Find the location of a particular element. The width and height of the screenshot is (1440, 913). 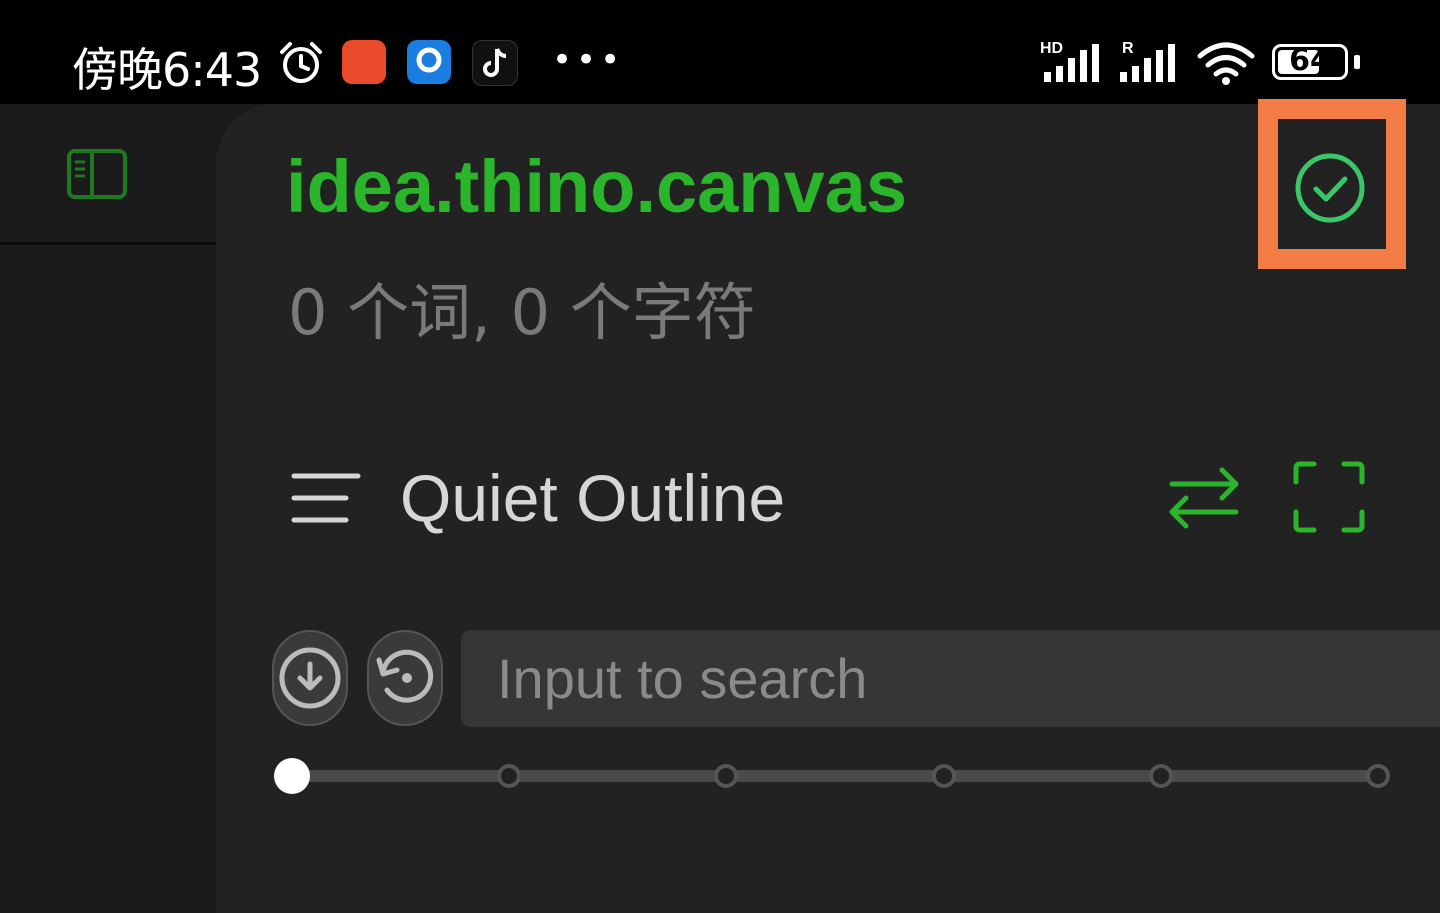

wifi-icon is located at coordinates (1226, 63).